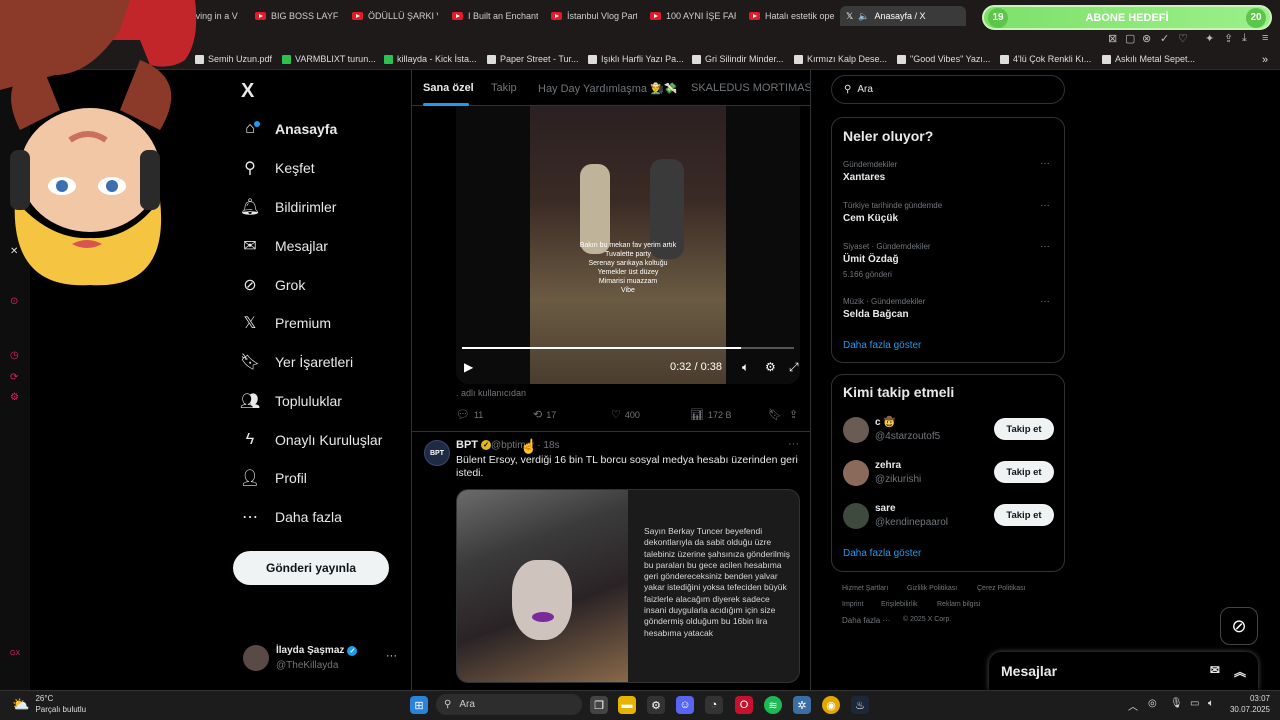 The image size is (1280, 720). I want to click on post-button: Gönderi yayınla, so click(311, 568).